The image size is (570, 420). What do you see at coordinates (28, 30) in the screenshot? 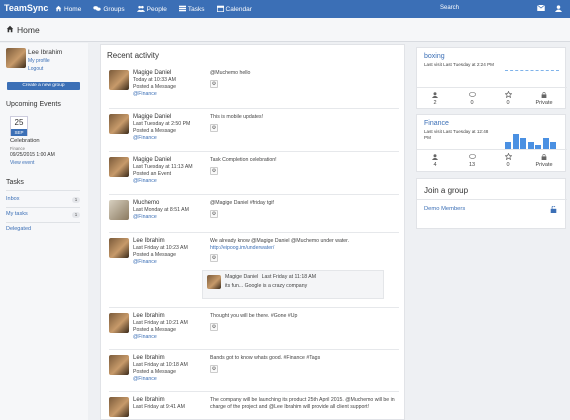
I see `page-title: Home` at bounding box center [28, 30].